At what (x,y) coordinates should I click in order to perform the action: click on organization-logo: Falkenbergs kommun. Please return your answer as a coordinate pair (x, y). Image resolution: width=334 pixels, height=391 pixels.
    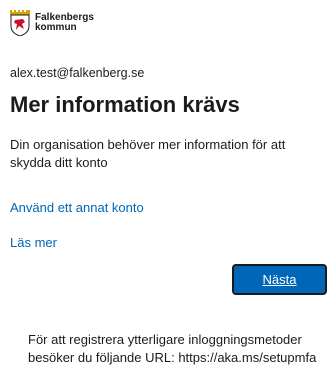
    Looking at the image, I should click on (52, 23).